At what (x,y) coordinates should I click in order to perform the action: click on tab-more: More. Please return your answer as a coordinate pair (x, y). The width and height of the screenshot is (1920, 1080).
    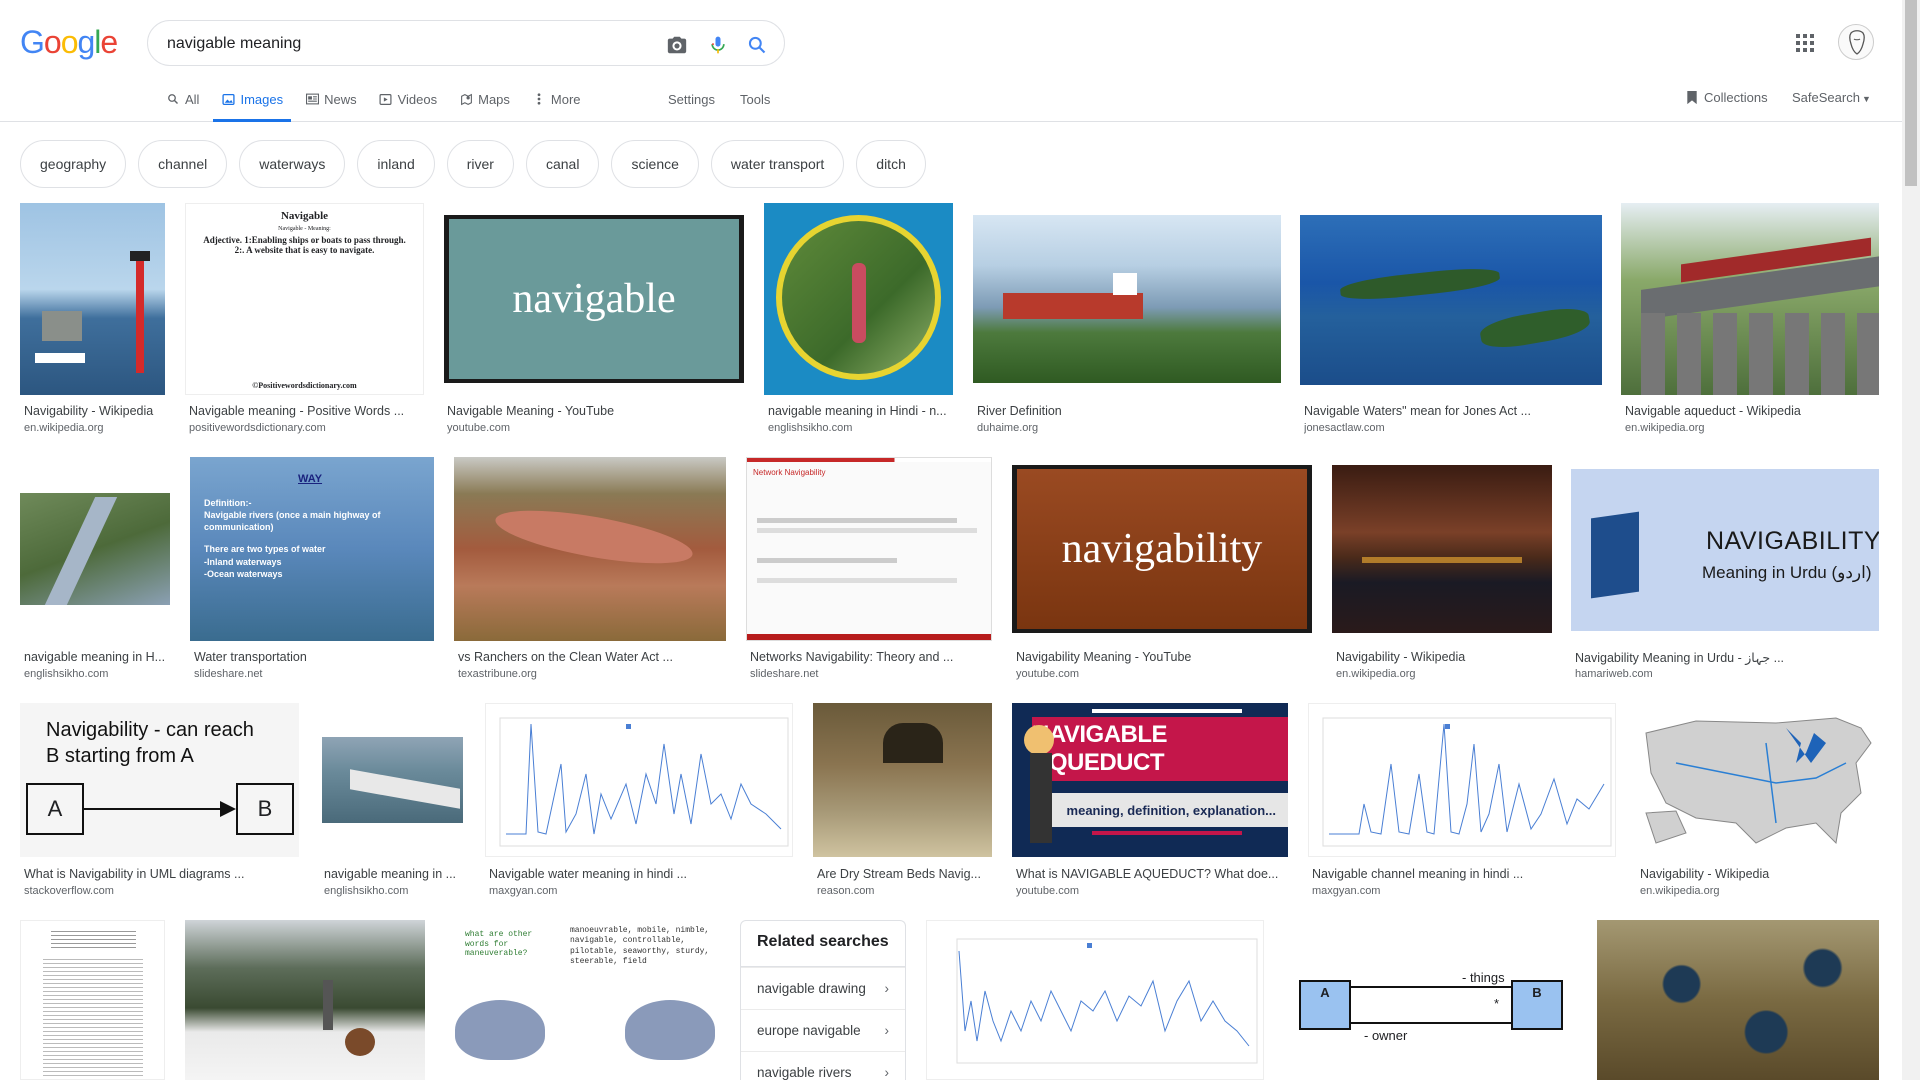
    Looking at the image, I should click on (556, 105).